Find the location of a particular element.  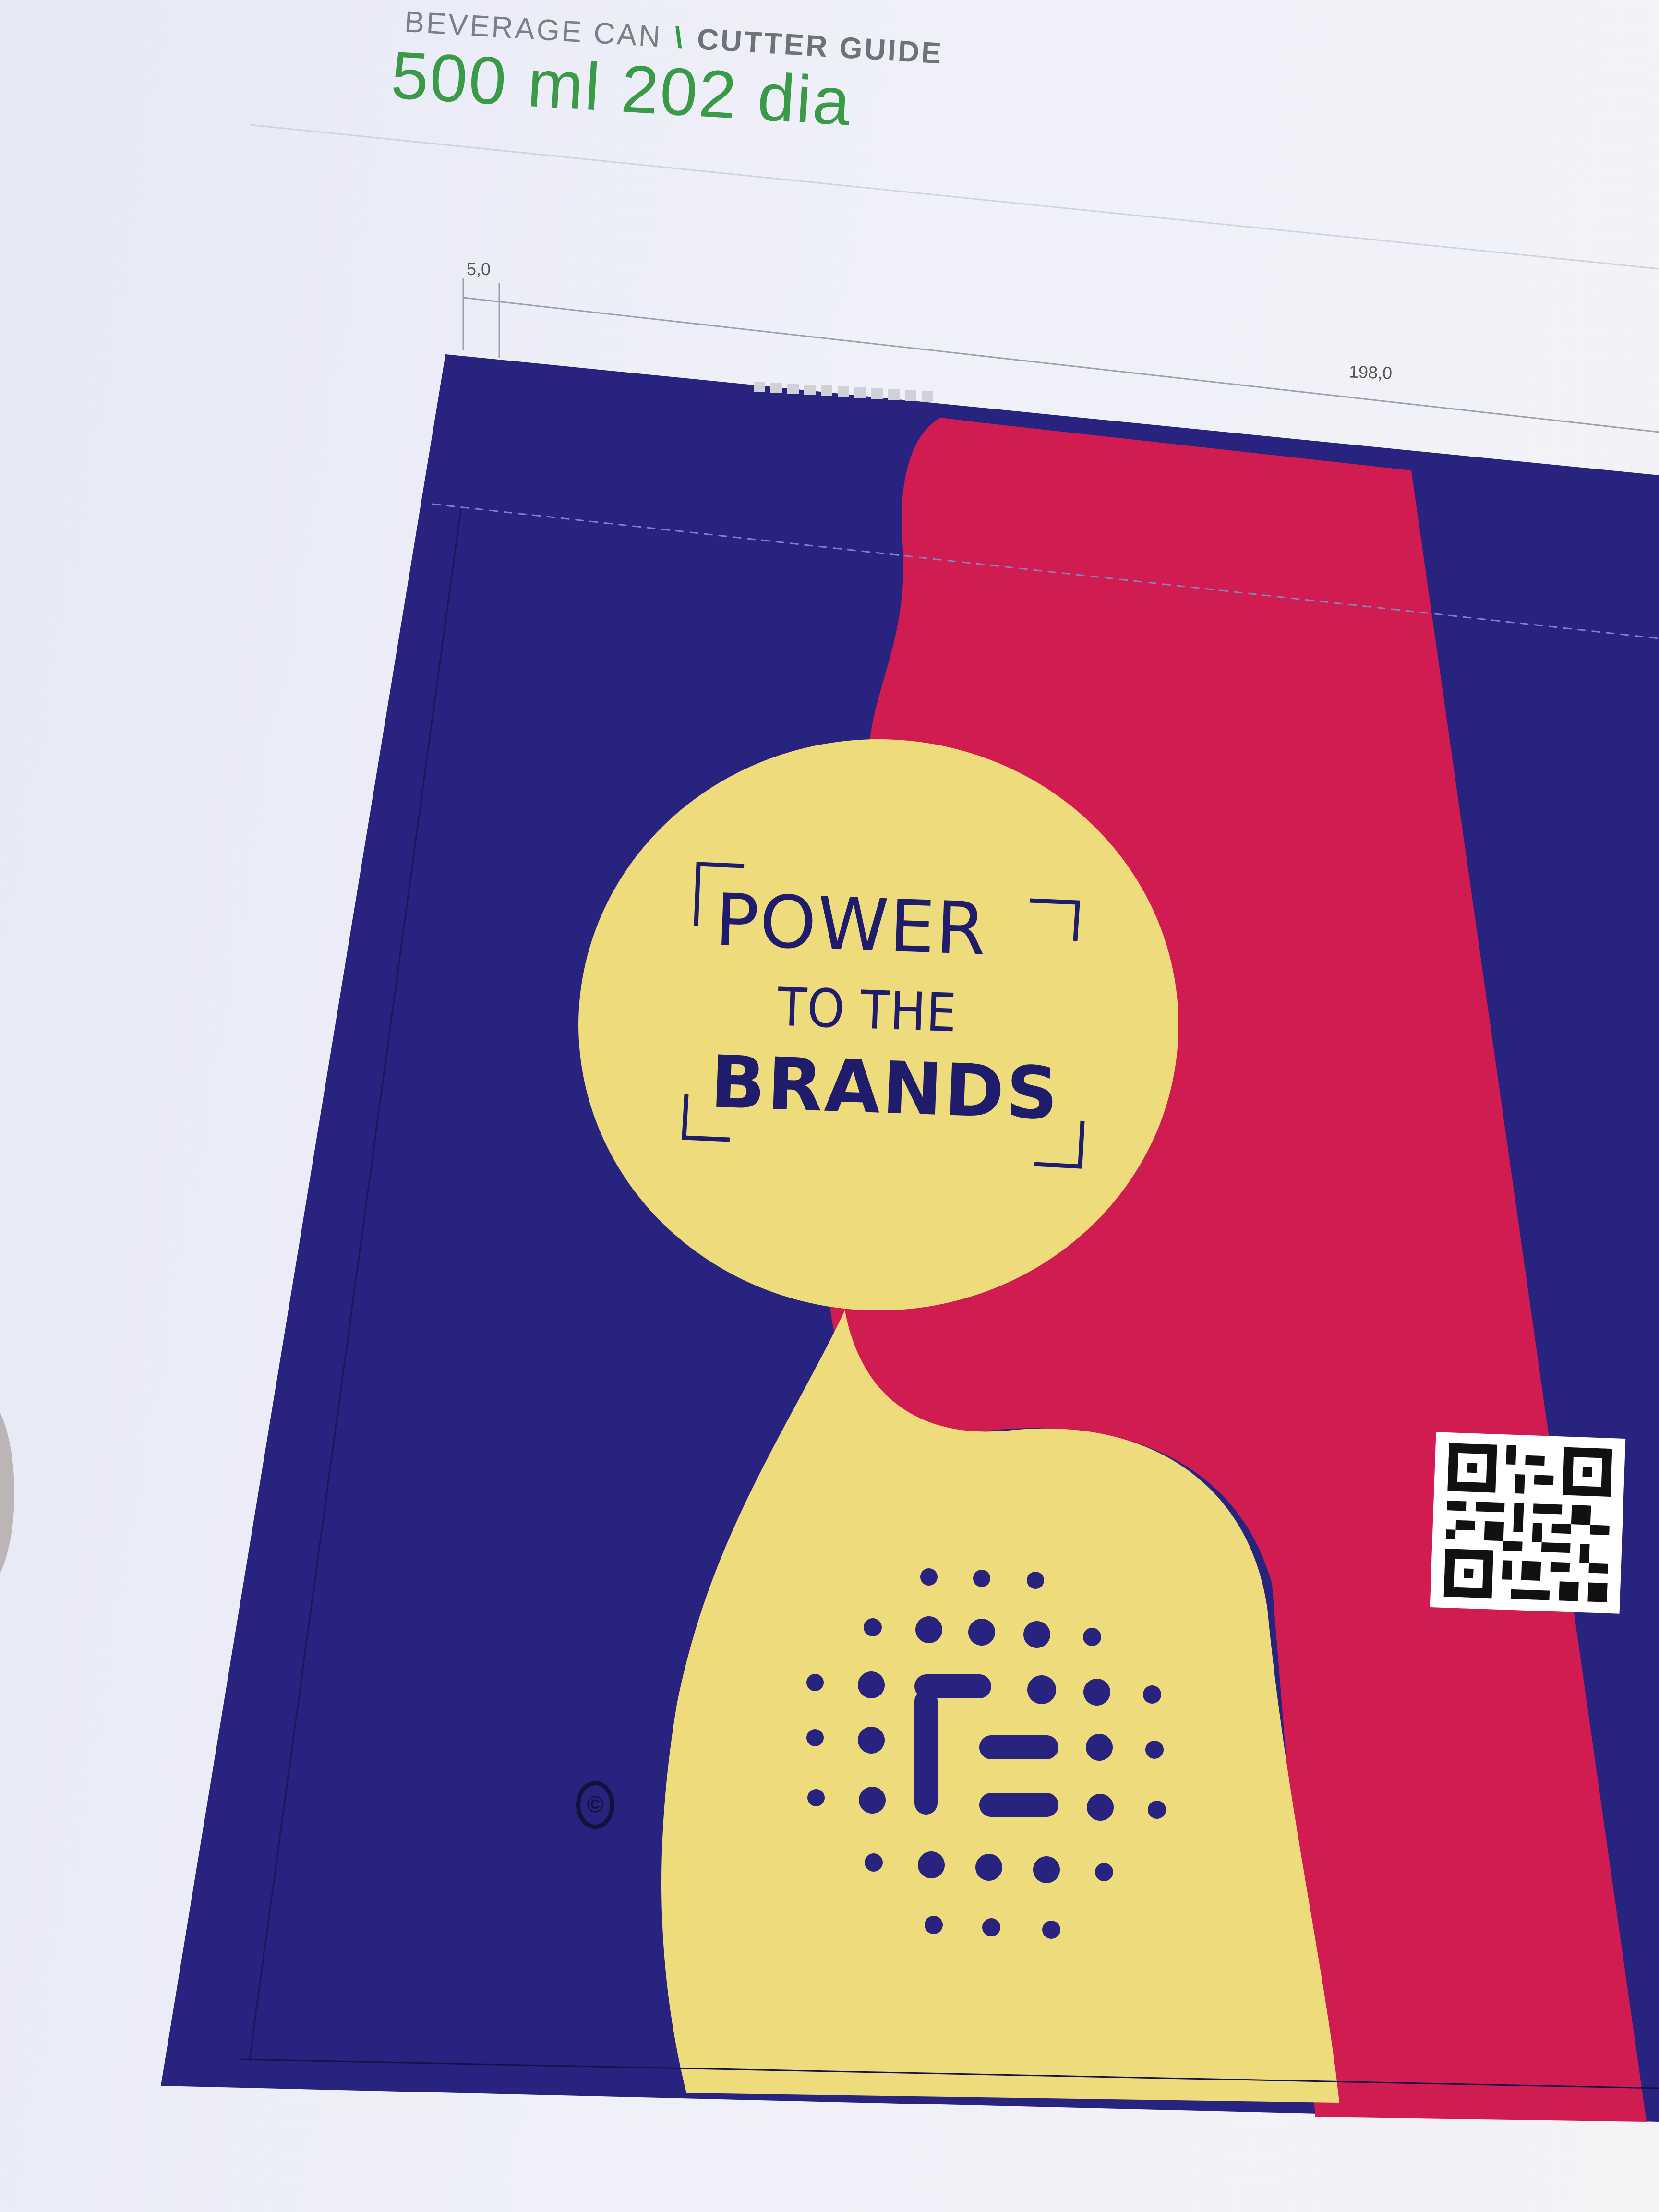

headline-brands: BRANDS is located at coordinates (885, 1088).